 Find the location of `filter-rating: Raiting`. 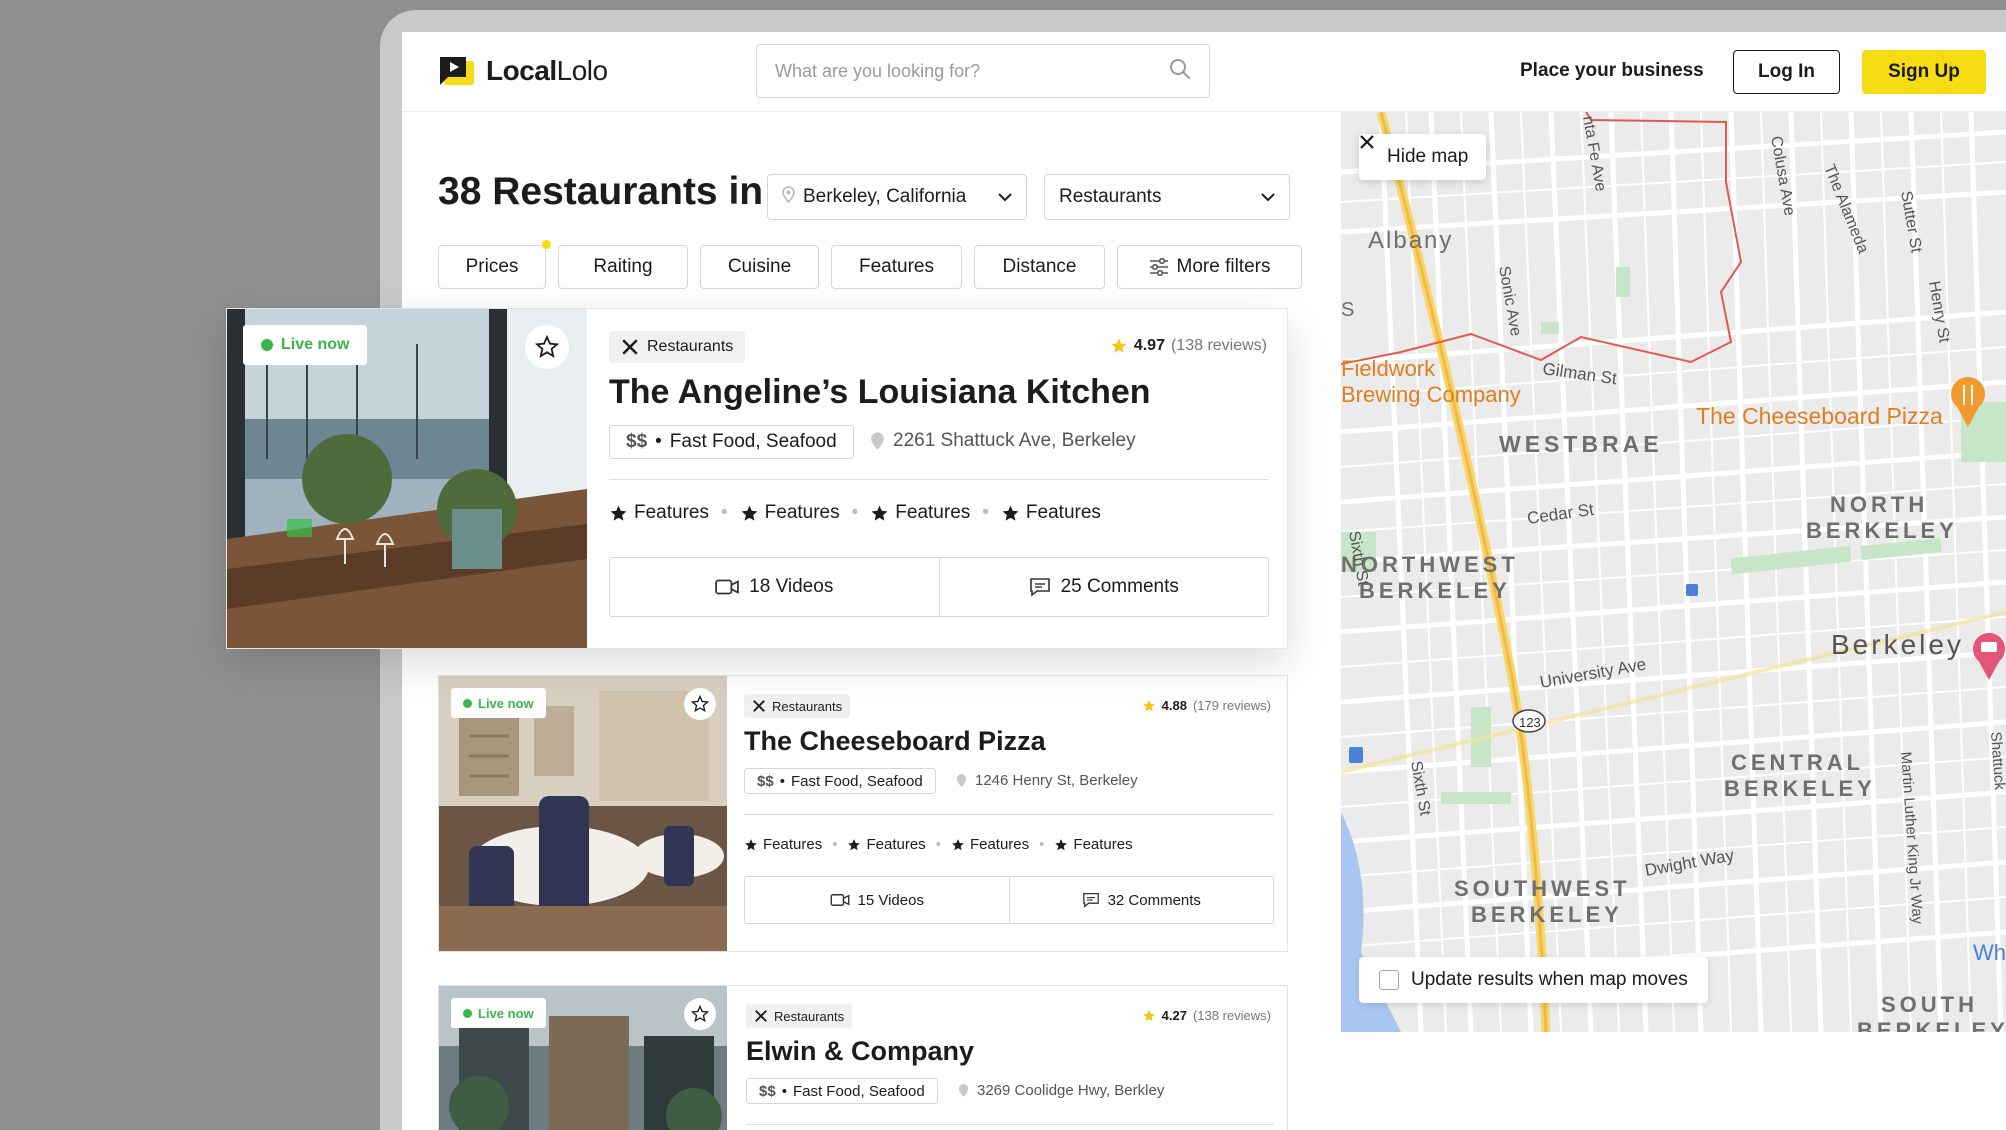

filter-rating: Raiting is located at coordinates (623, 267).